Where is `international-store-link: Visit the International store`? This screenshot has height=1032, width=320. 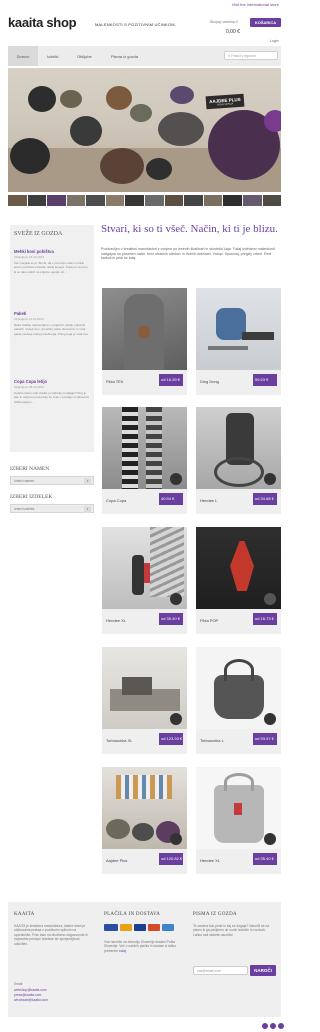 international-store-link: Visit the International store is located at coordinates (255, 4).